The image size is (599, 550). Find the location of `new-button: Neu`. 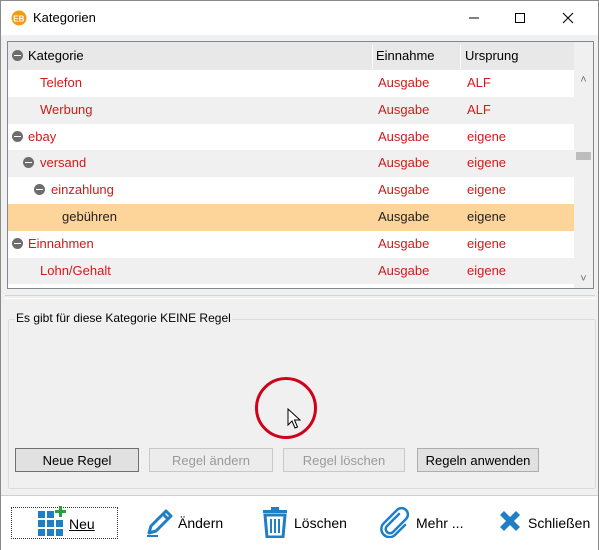

new-button: Neu is located at coordinates (64, 522).